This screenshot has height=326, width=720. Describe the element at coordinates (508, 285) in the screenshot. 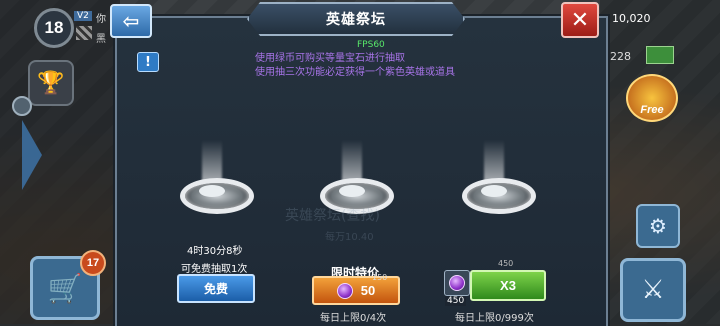

I see `triple-draw-button: X3` at that location.